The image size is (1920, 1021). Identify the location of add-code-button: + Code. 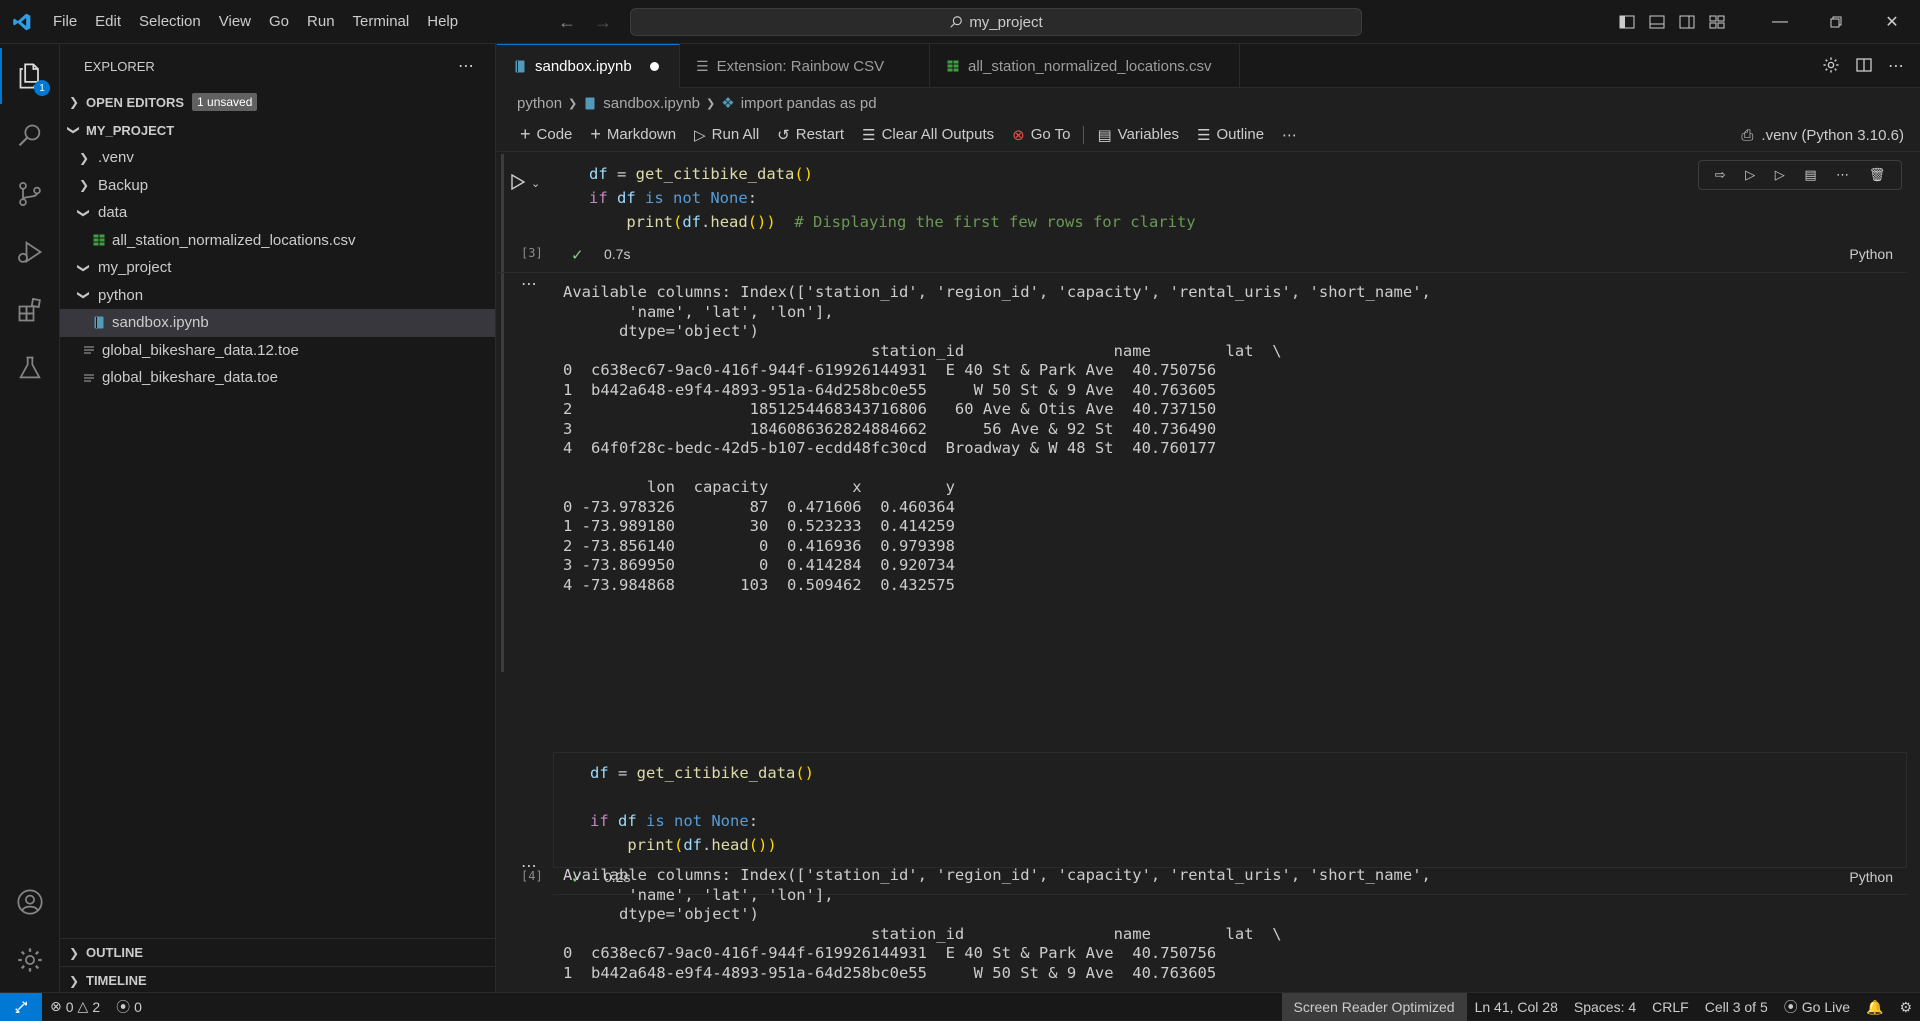
(546, 134).